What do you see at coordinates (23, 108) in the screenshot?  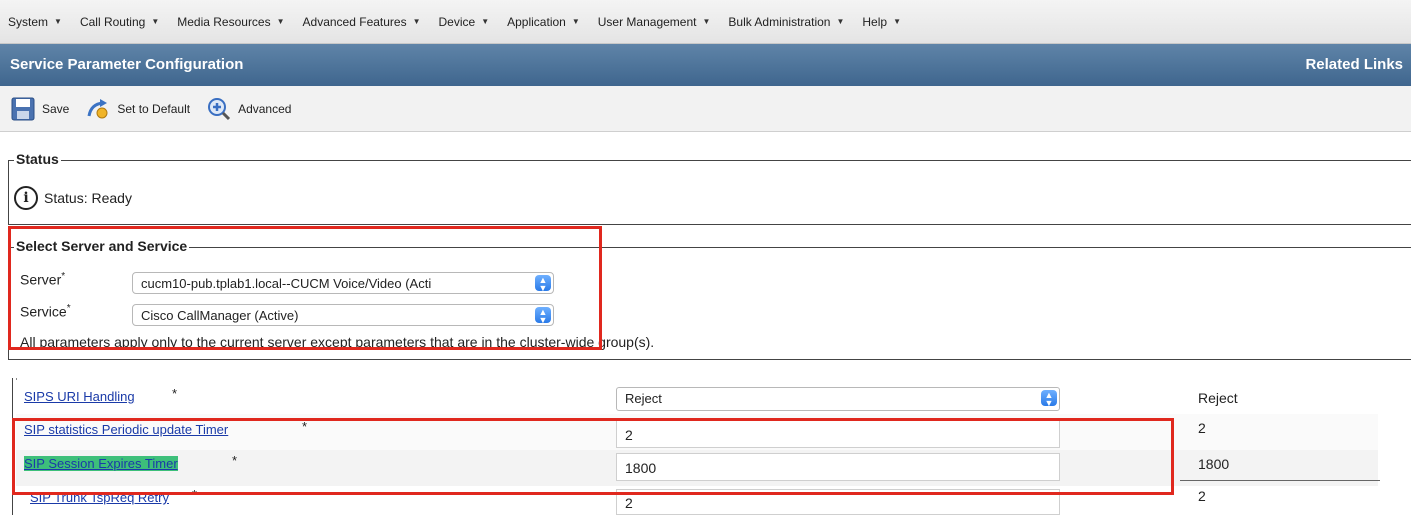 I see `save-icon` at bounding box center [23, 108].